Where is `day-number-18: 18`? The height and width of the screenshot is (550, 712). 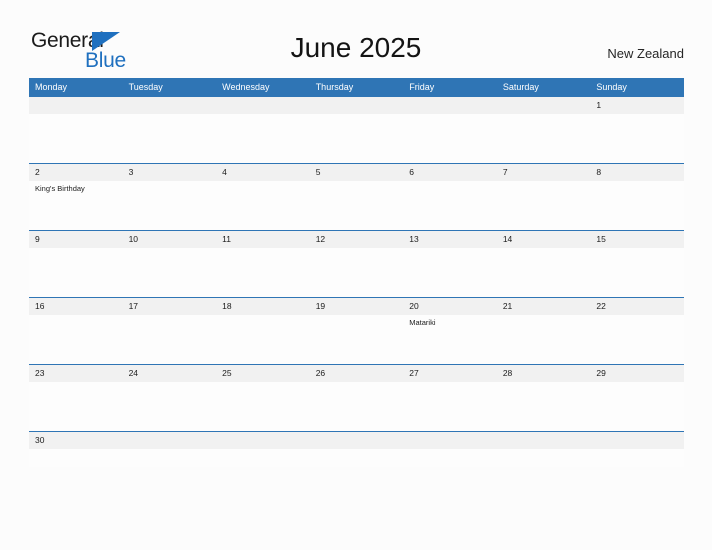
day-number-18: 18 is located at coordinates (263, 306).